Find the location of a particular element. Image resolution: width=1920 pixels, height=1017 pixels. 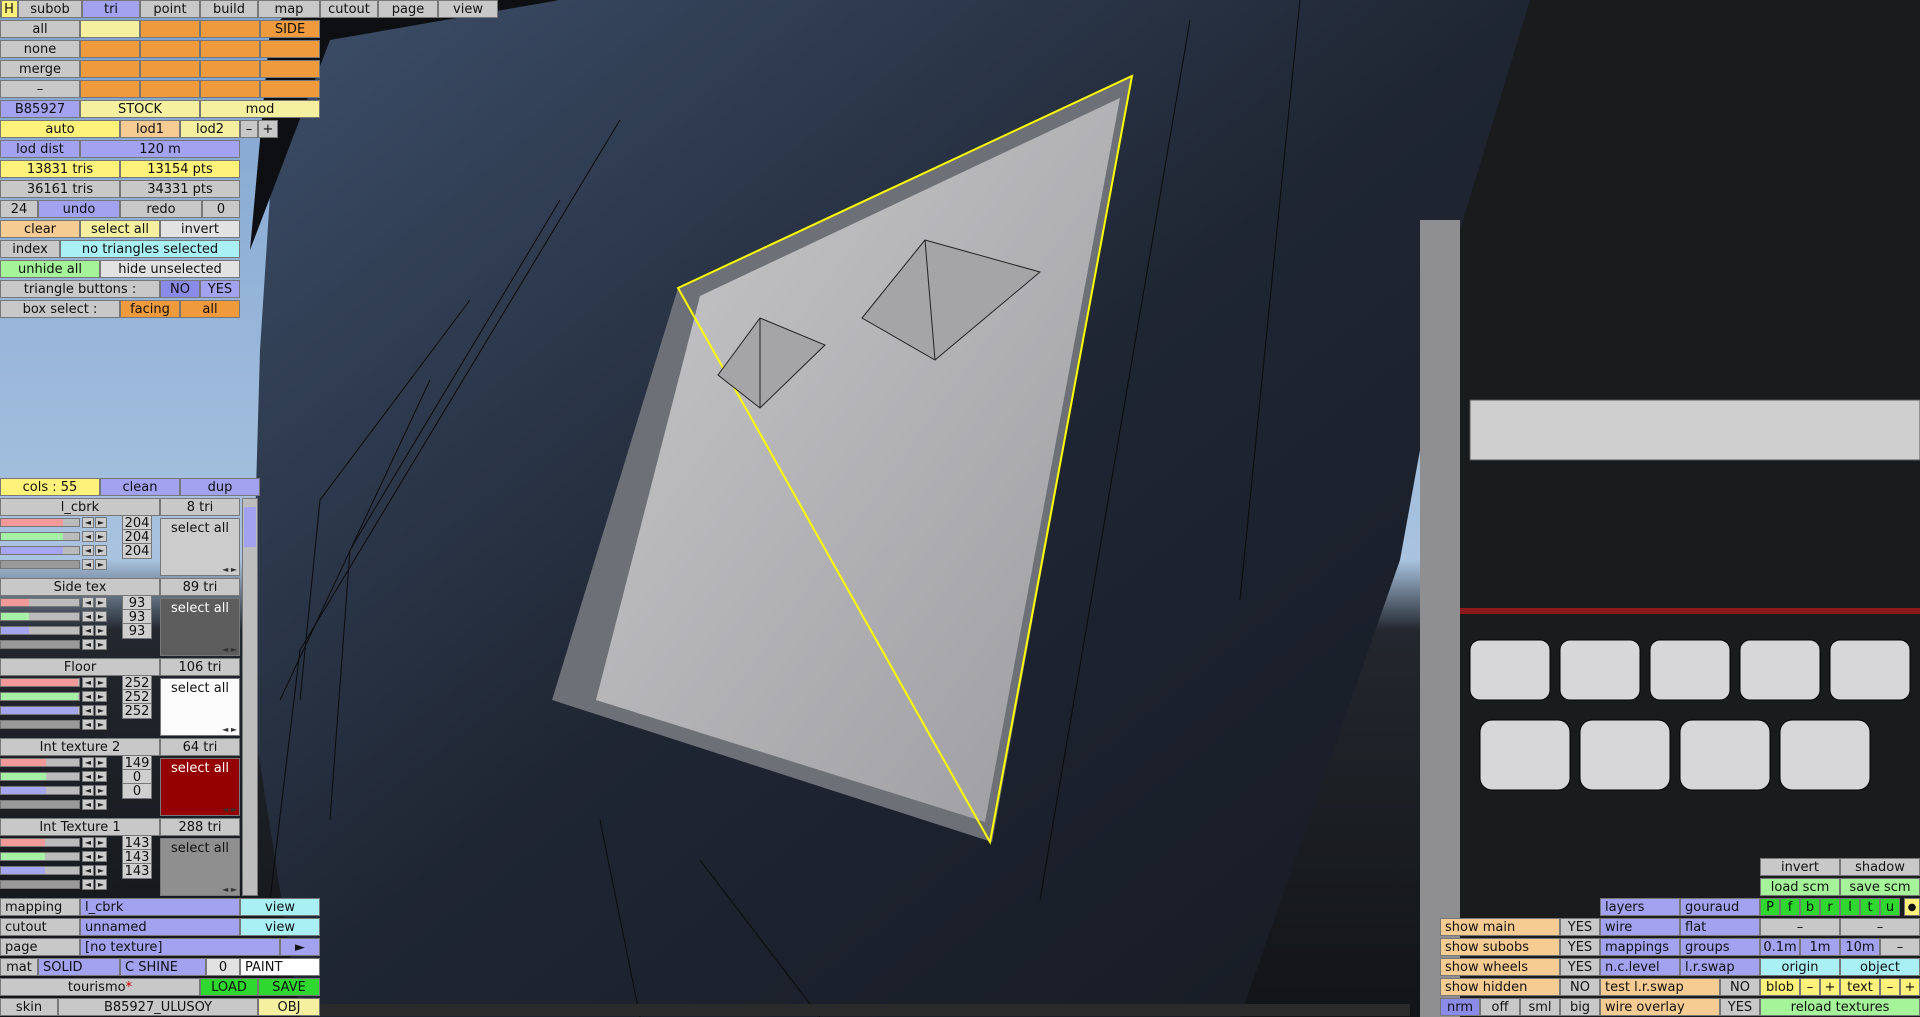

skin-value: B85927_ULUSOY is located at coordinates (158, 1007).